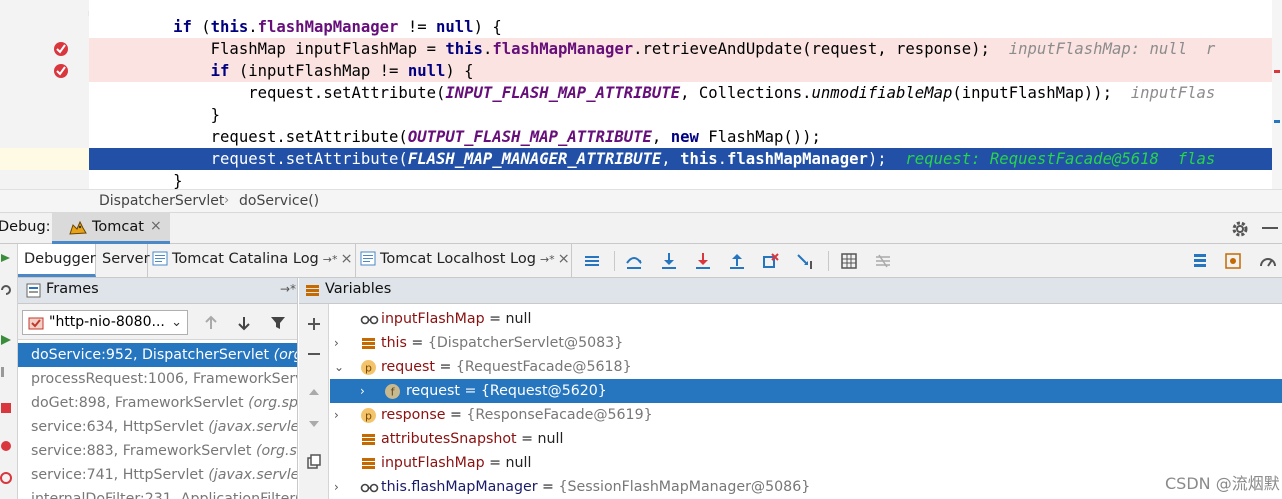 The image size is (1282, 499). I want to click on variable-row: ⌄ p request = {RequestFacade@5618}, so click(806, 367).